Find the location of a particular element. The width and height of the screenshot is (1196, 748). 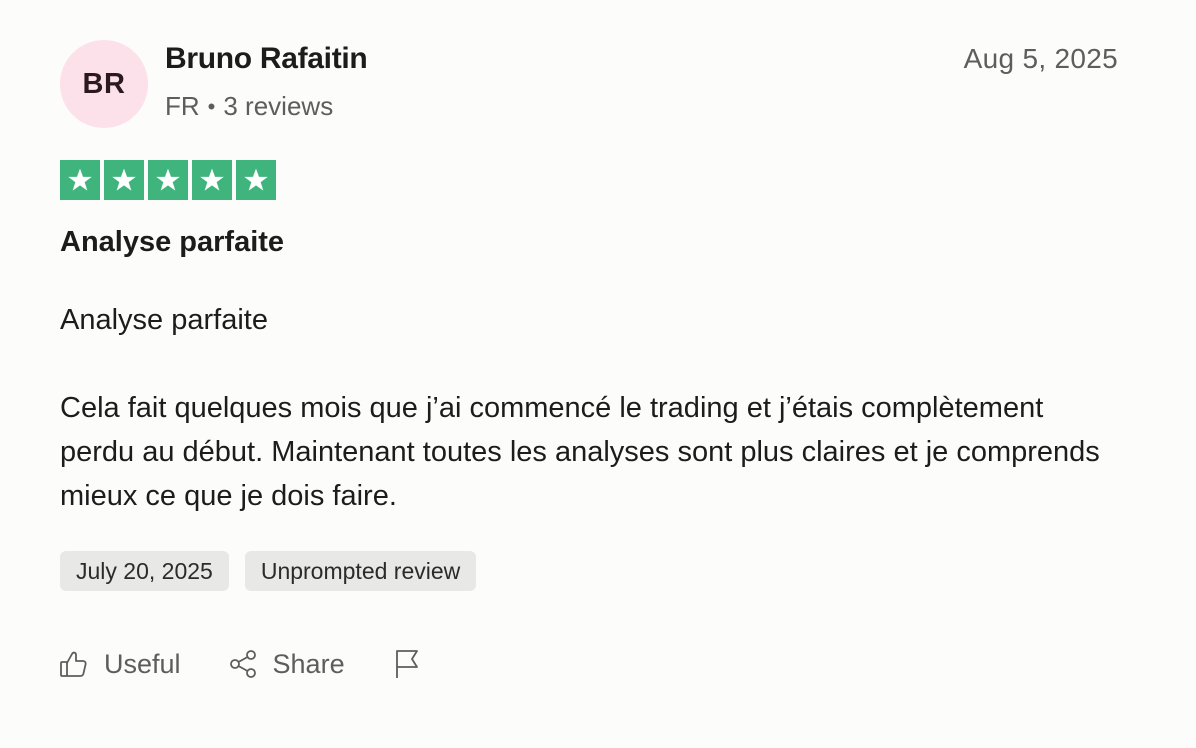

useful-button: Useful is located at coordinates (119, 664).